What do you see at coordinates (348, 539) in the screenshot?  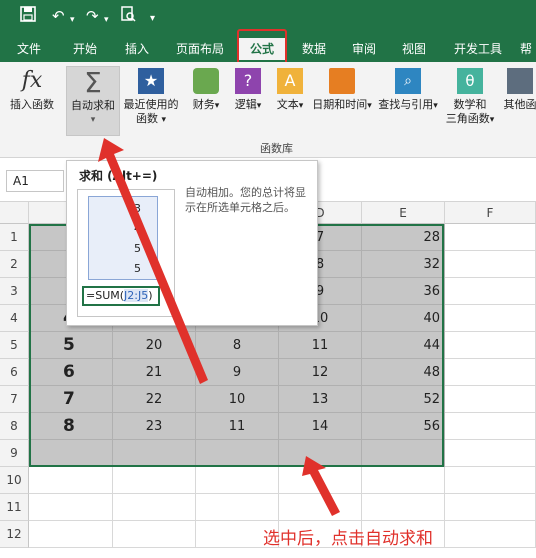 I see `annotation-caption: 选中后，点击自动求和` at bounding box center [348, 539].